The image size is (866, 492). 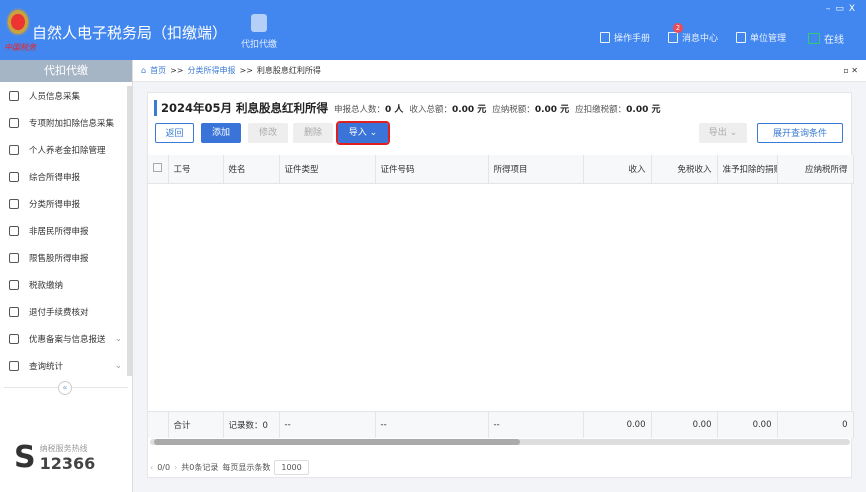 What do you see at coordinates (536, 169) in the screenshot?
I see `column-header: 所得项目` at bounding box center [536, 169].